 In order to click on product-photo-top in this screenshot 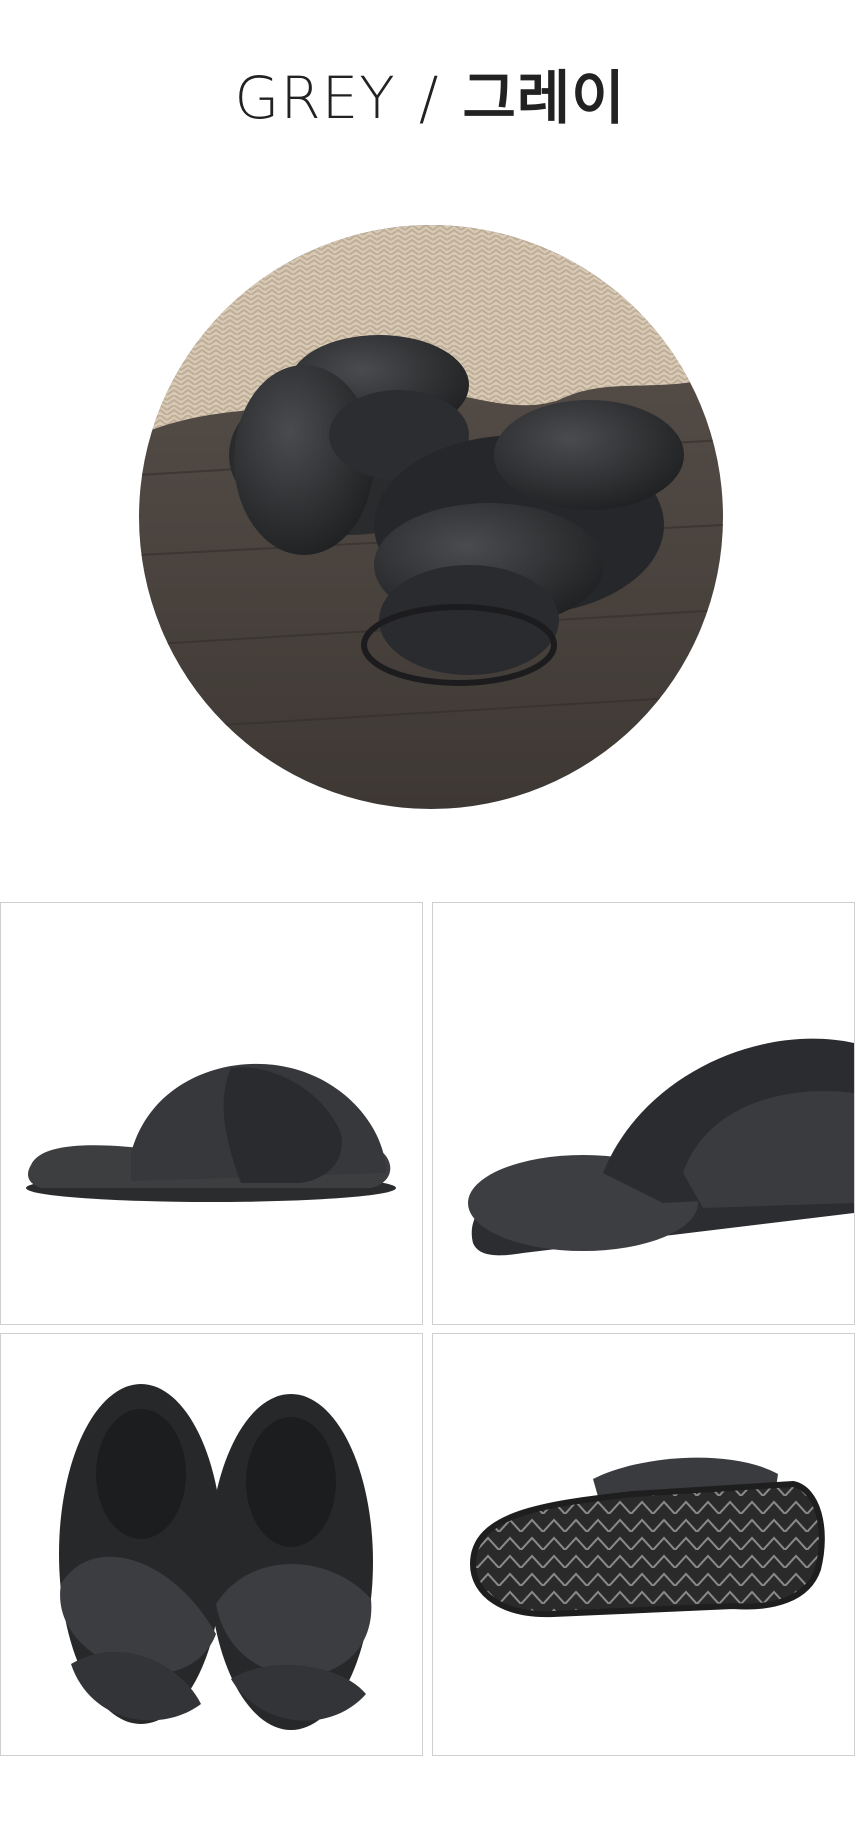, I will do `click(211, 1544)`.